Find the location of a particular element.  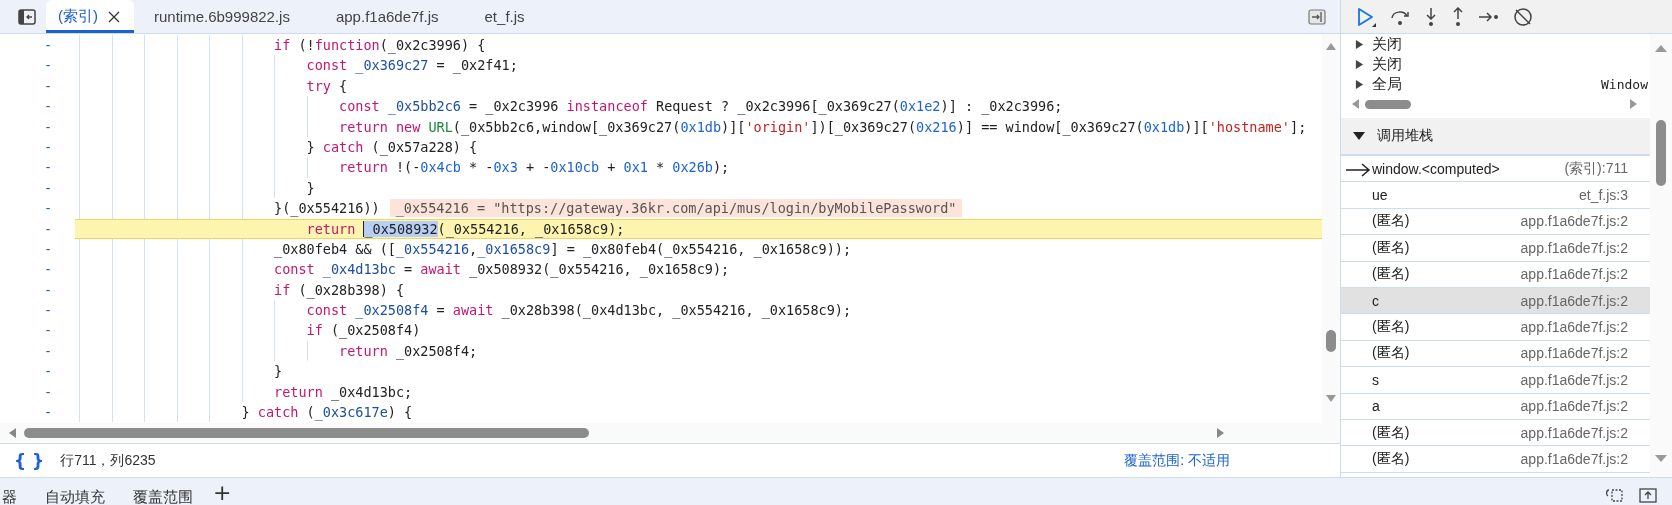

call-frame: window.<computed> (索引):711 is located at coordinates (1495, 169).